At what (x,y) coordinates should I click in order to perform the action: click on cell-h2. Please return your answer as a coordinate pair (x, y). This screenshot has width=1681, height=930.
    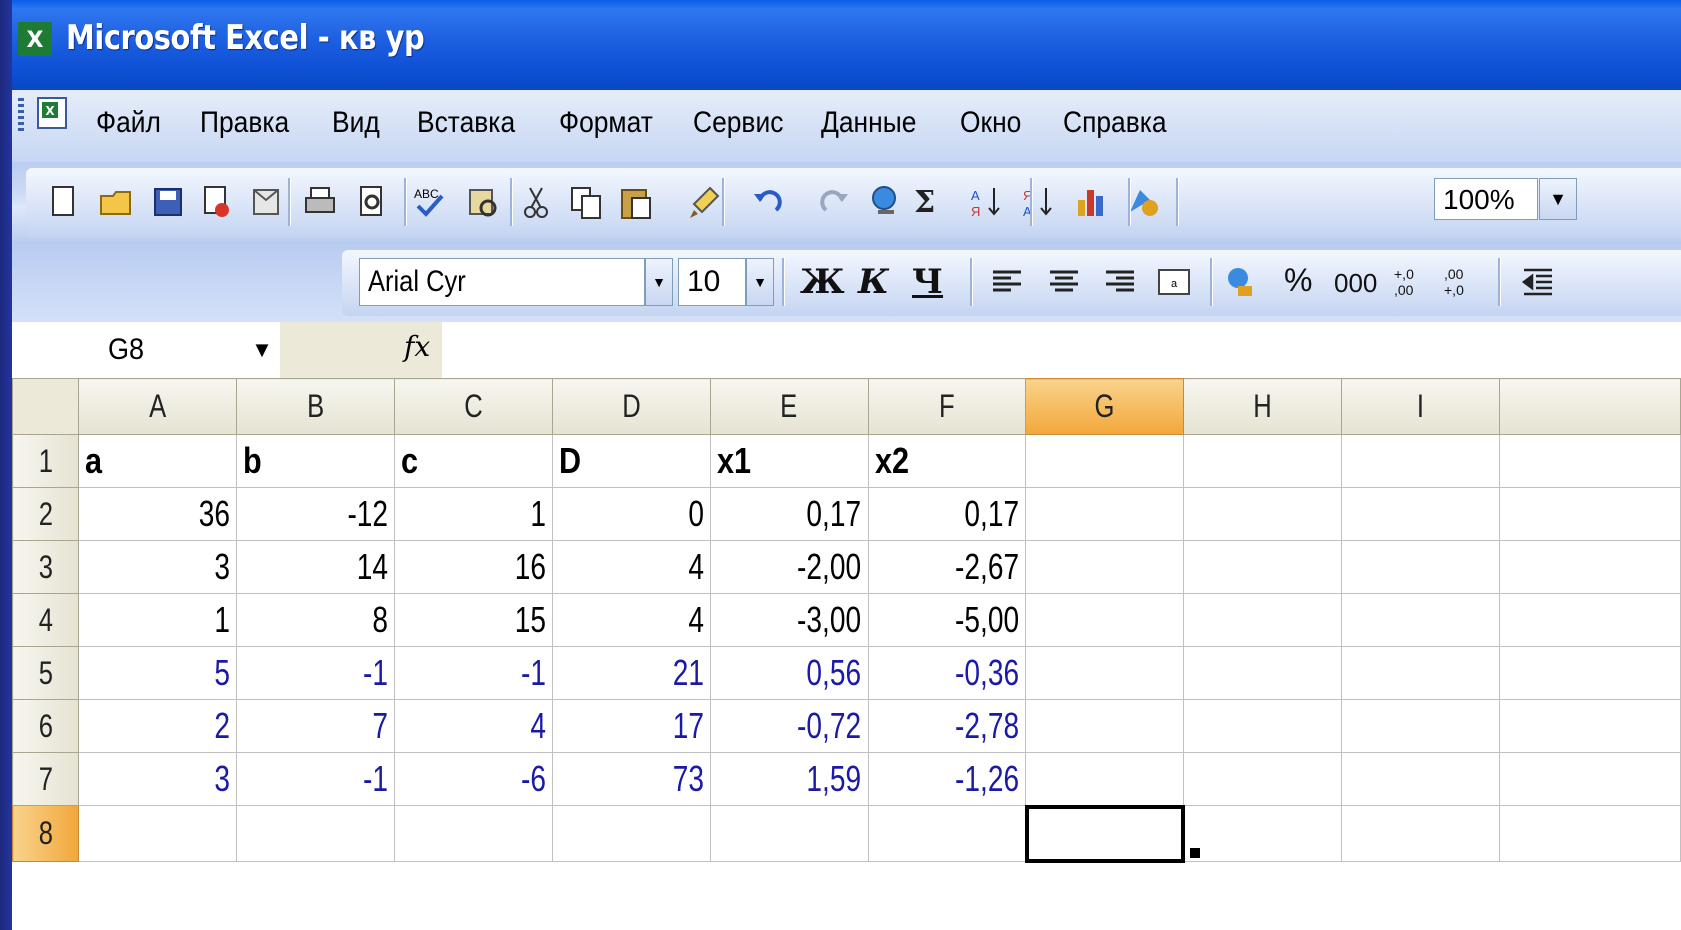
    Looking at the image, I should click on (1263, 514).